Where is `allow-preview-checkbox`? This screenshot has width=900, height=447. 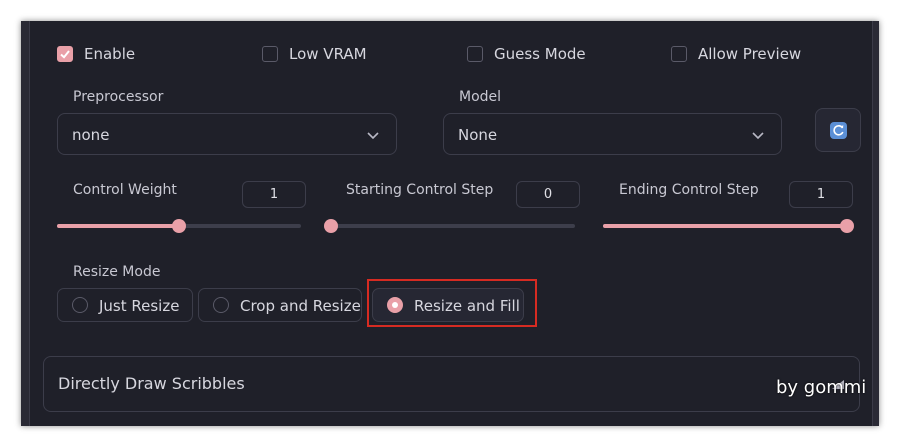 allow-preview-checkbox is located at coordinates (679, 54).